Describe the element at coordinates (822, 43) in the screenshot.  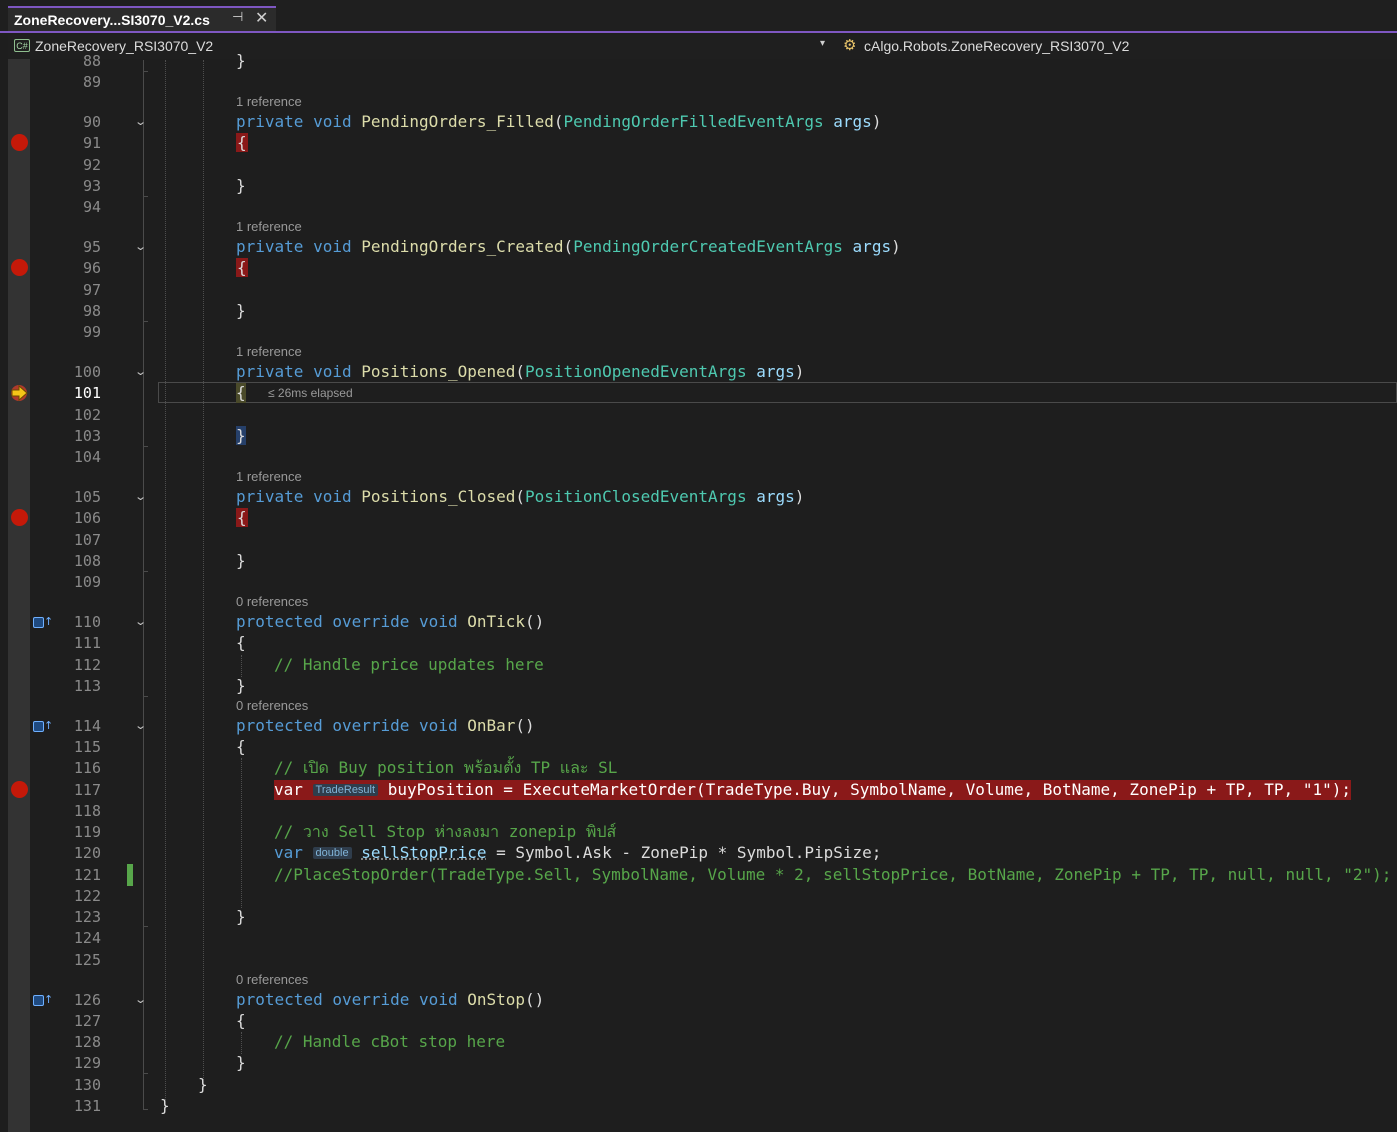
I see `chevron-down-icon: ▾` at that location.